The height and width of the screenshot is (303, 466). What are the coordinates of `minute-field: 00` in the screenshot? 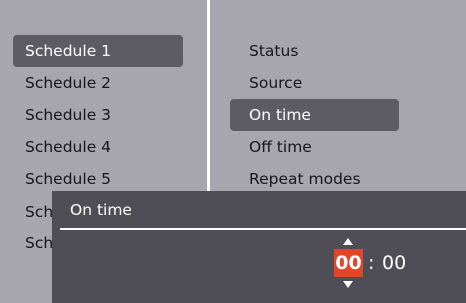 It's located at (394, 263).